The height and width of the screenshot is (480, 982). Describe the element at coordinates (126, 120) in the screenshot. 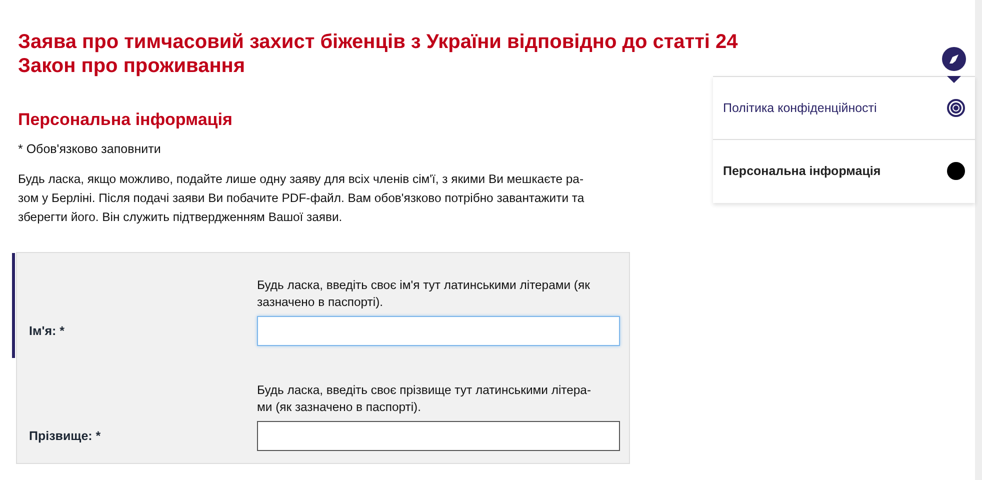

I see `section-heading: Персональна інформація` at that location.